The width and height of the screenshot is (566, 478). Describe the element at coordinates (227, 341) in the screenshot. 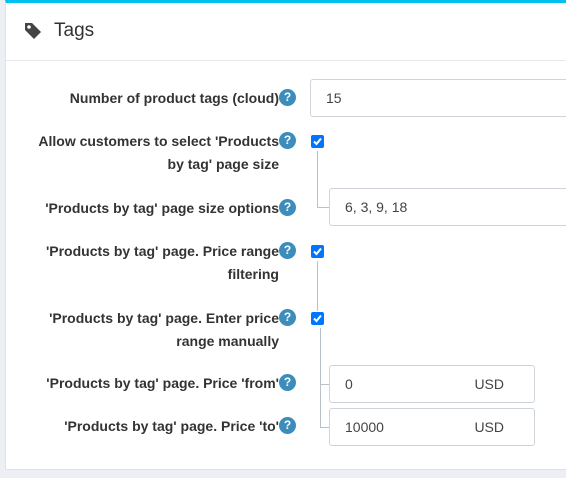

I see `enter-price-manually-label-line2: range manually` at that location.